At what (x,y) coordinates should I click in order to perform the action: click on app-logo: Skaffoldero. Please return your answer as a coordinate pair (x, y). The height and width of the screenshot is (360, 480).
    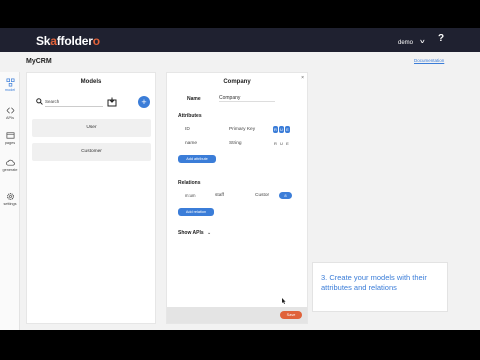
    Looking at the image, I should click on (68, 41).